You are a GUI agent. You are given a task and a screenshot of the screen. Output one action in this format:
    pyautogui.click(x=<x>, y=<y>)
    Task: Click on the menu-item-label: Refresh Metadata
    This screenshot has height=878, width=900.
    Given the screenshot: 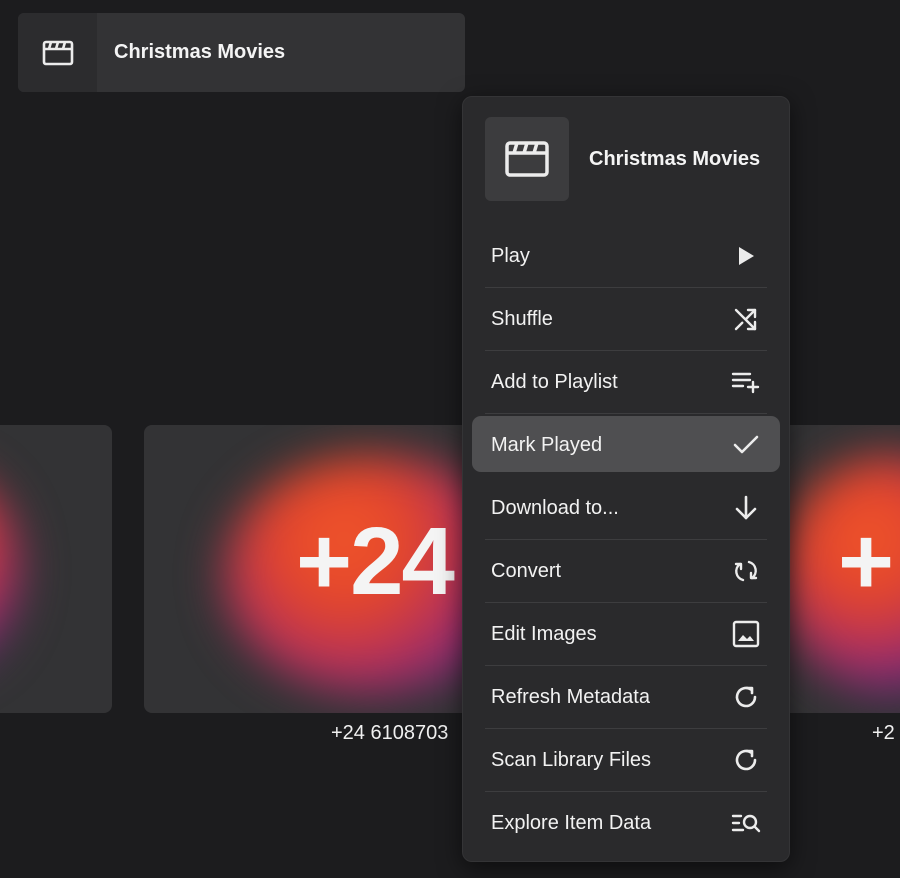 What is the action you would take?
    pyautogui.click(x=570, y=696)
    